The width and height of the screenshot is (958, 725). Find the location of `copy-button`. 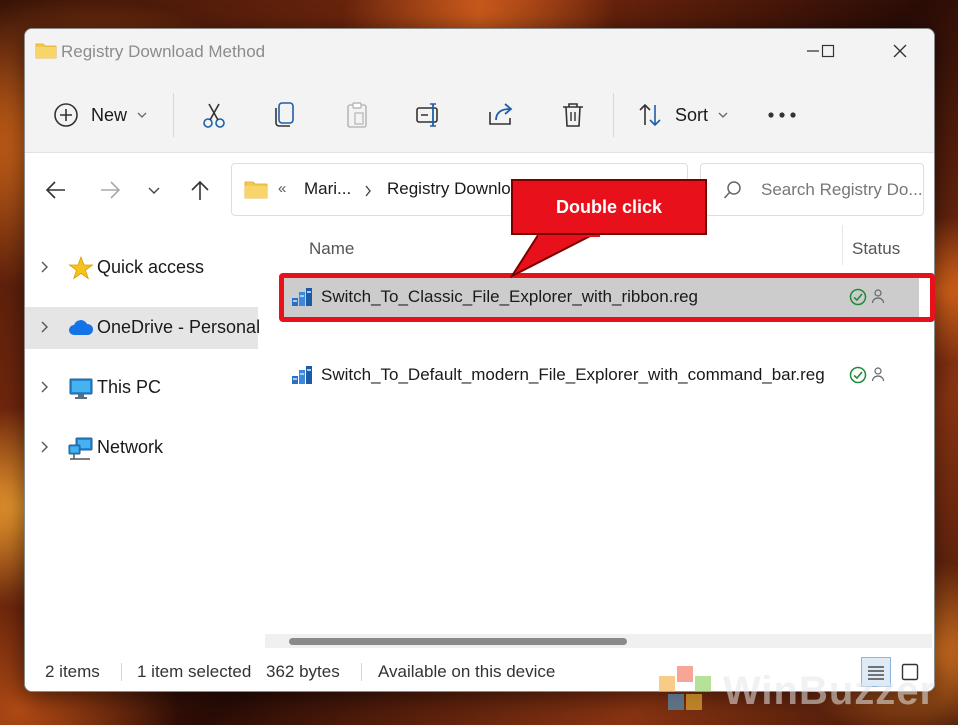

copy-button is located at coordinates (285, 115).